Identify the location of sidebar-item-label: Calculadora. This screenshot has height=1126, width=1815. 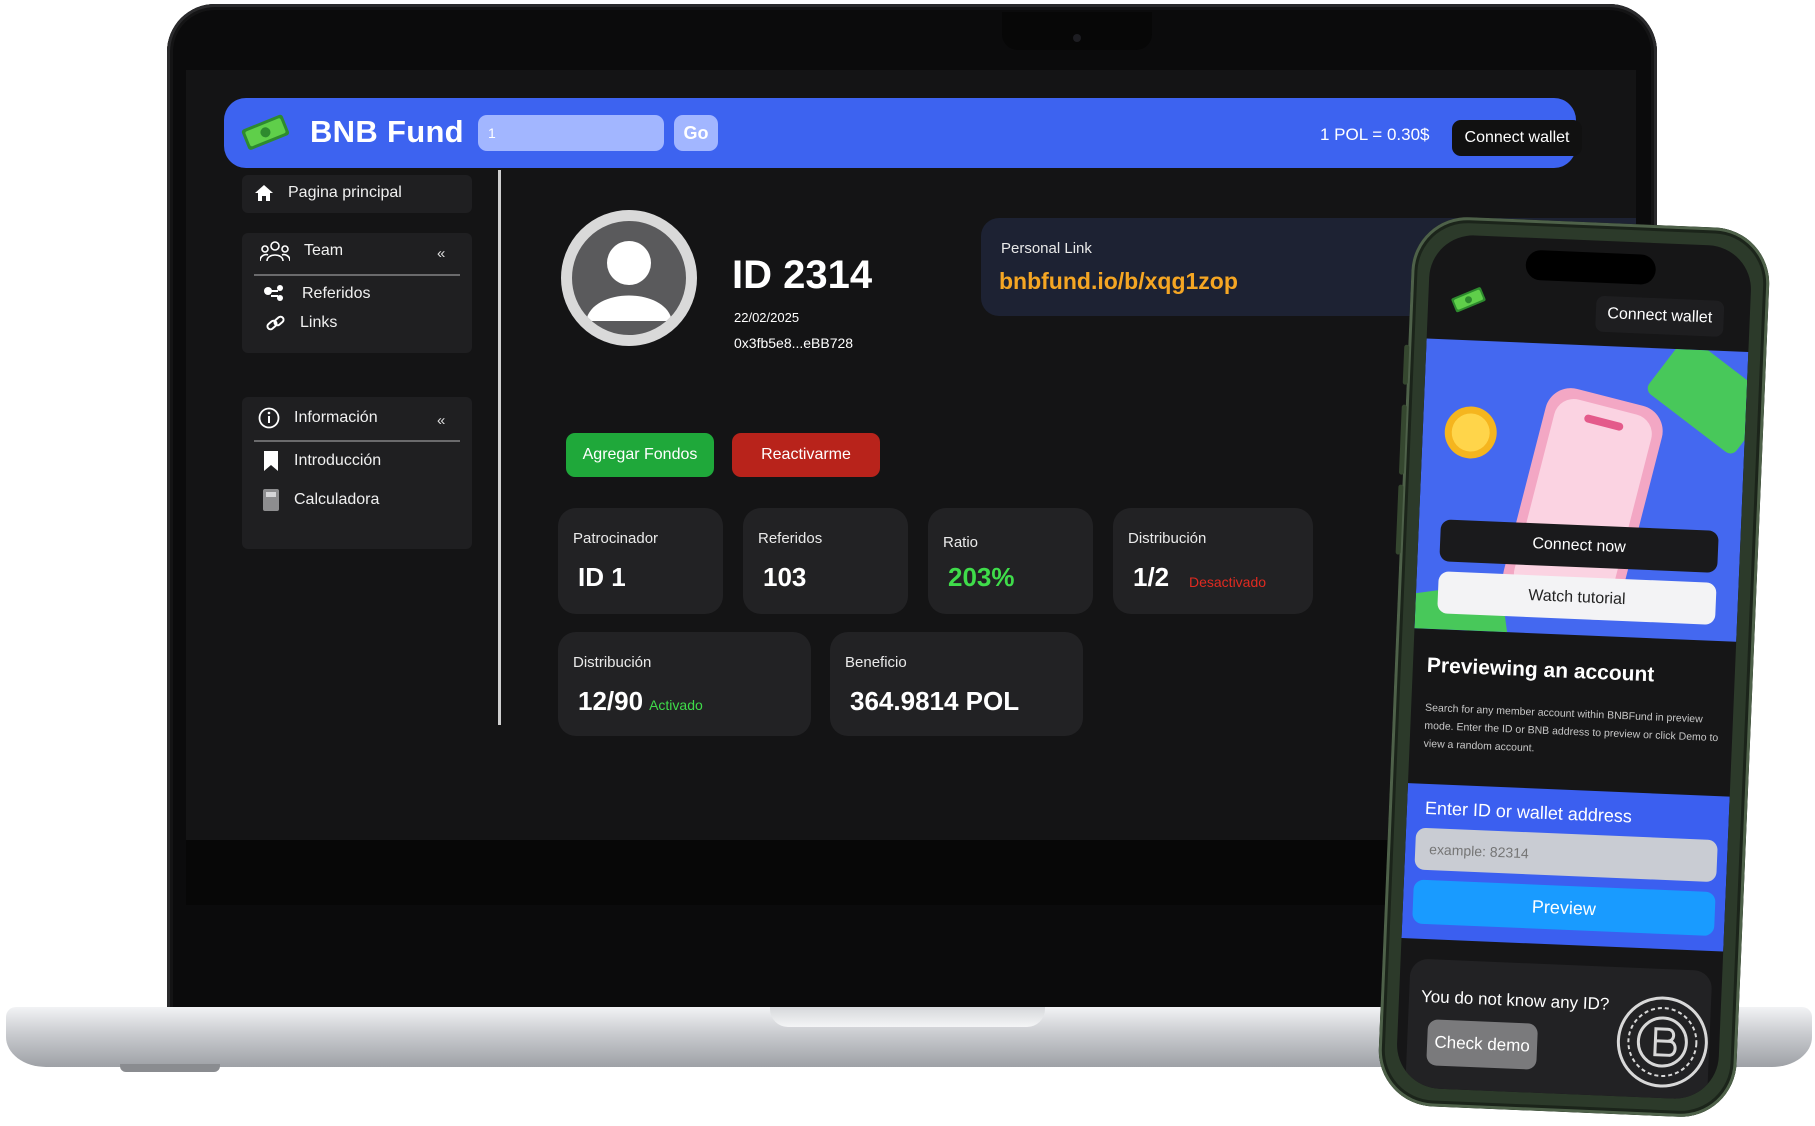
(337, 499).